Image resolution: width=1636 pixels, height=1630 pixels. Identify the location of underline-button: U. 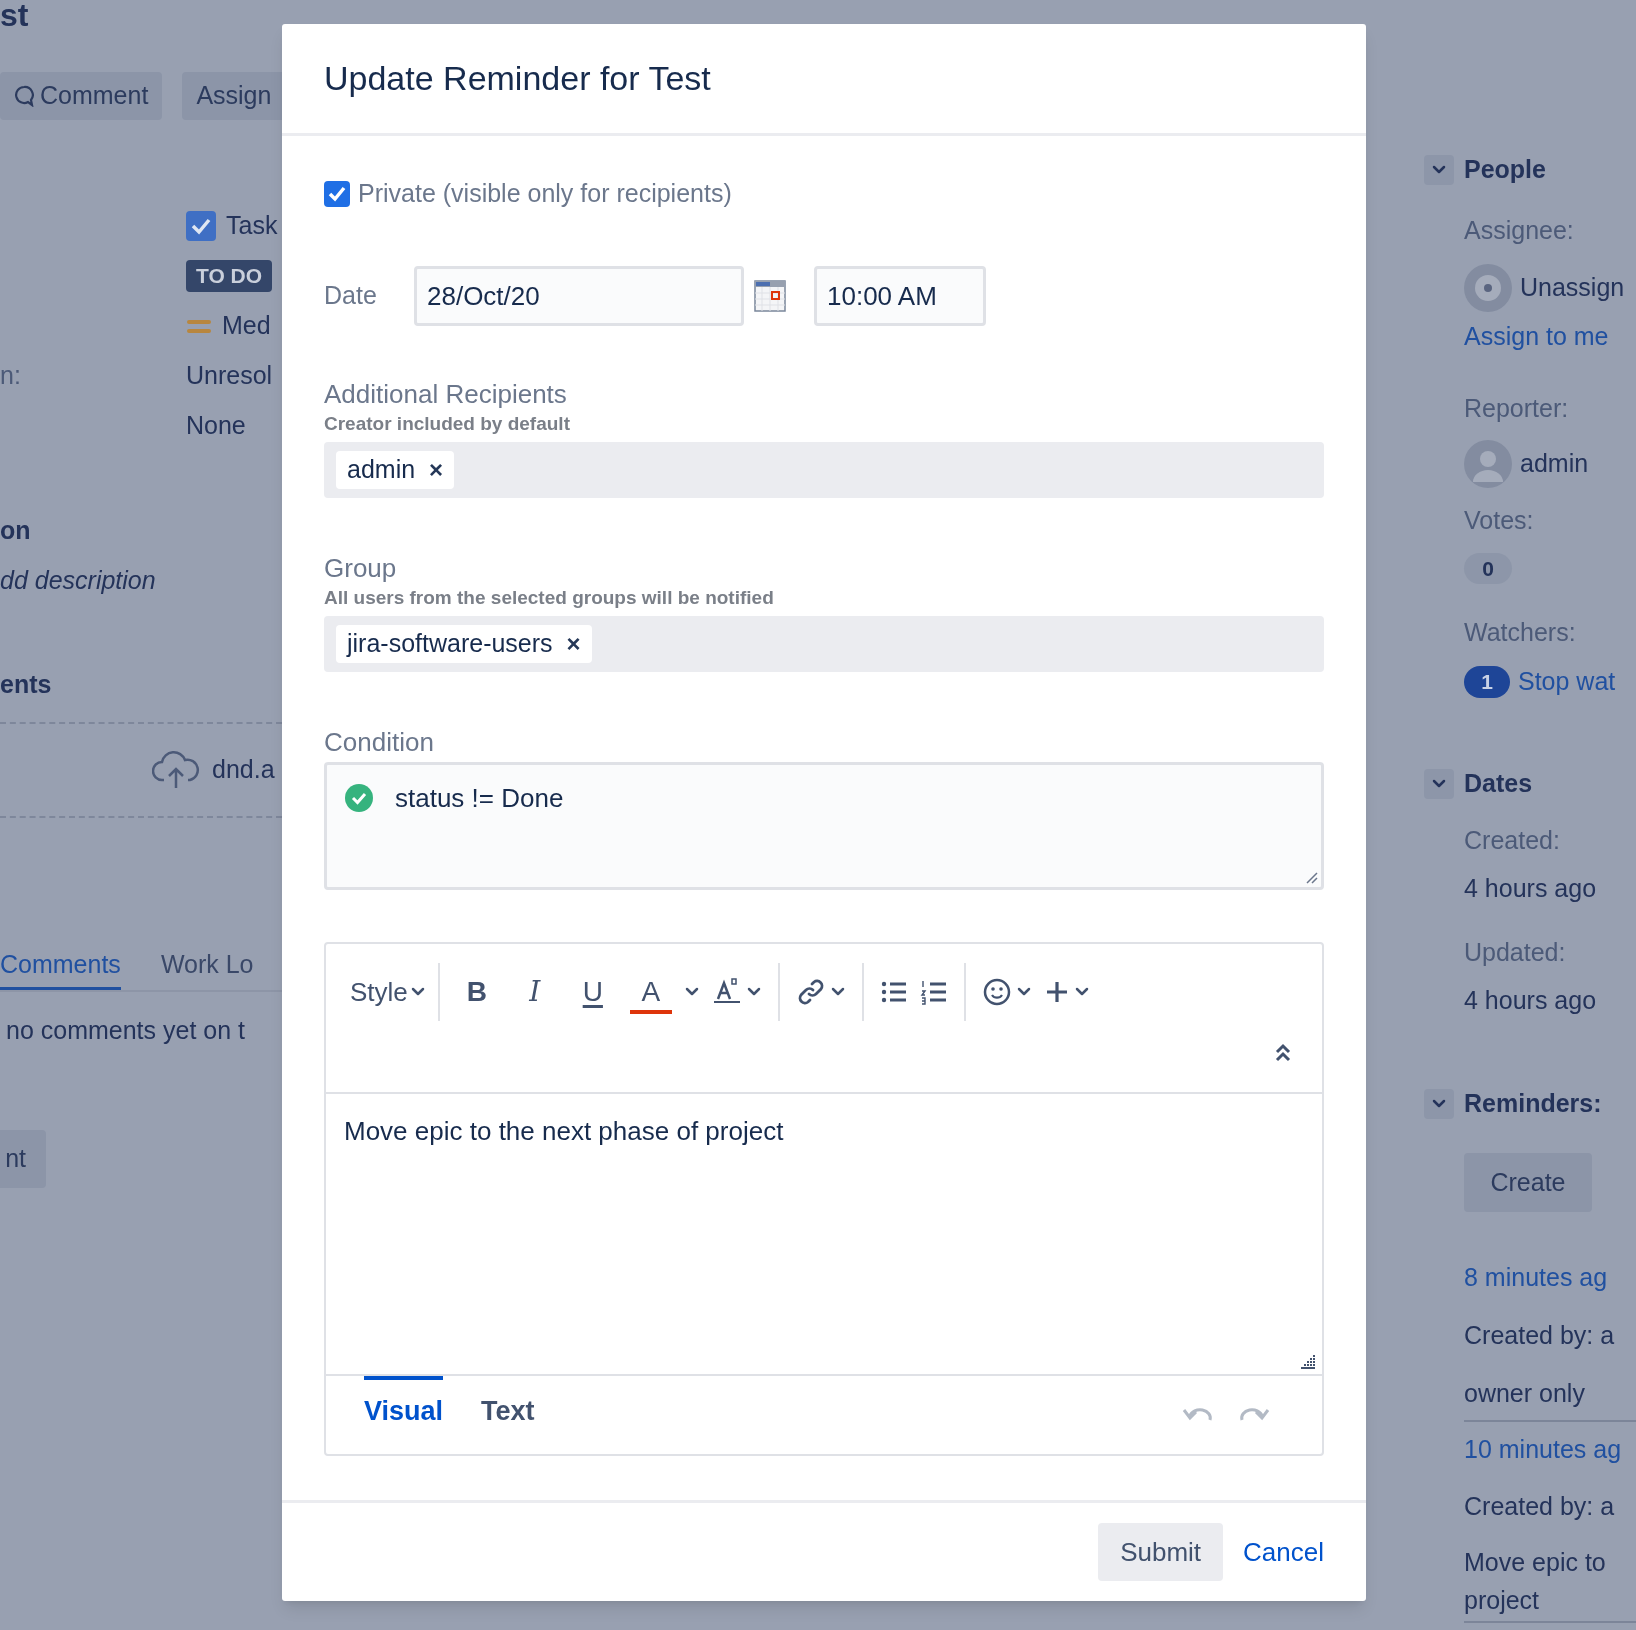
(592, 992).